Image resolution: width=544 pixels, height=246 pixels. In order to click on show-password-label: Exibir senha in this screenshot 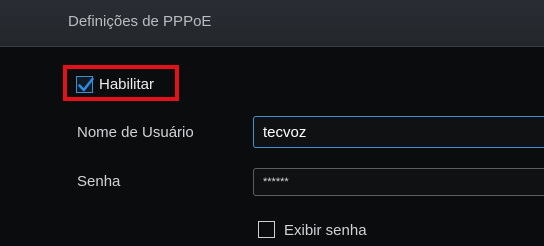, I will do `click(325, 230)`.